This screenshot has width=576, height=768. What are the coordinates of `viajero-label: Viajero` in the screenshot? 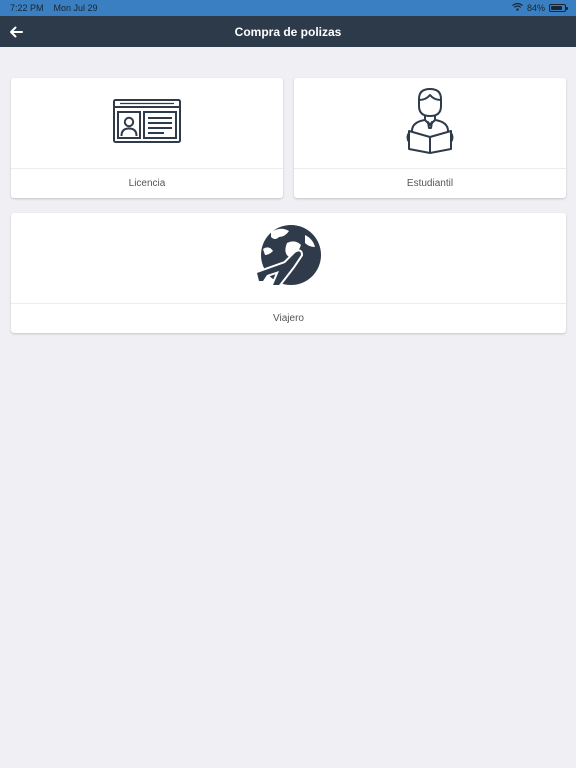 It's located at (288, 318).